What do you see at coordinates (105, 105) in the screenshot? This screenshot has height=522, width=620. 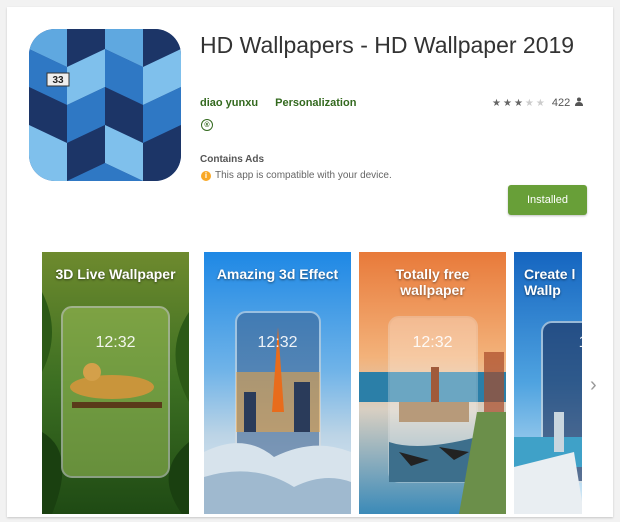 I see `app-icon: 33` at bounding box center [105, 105].